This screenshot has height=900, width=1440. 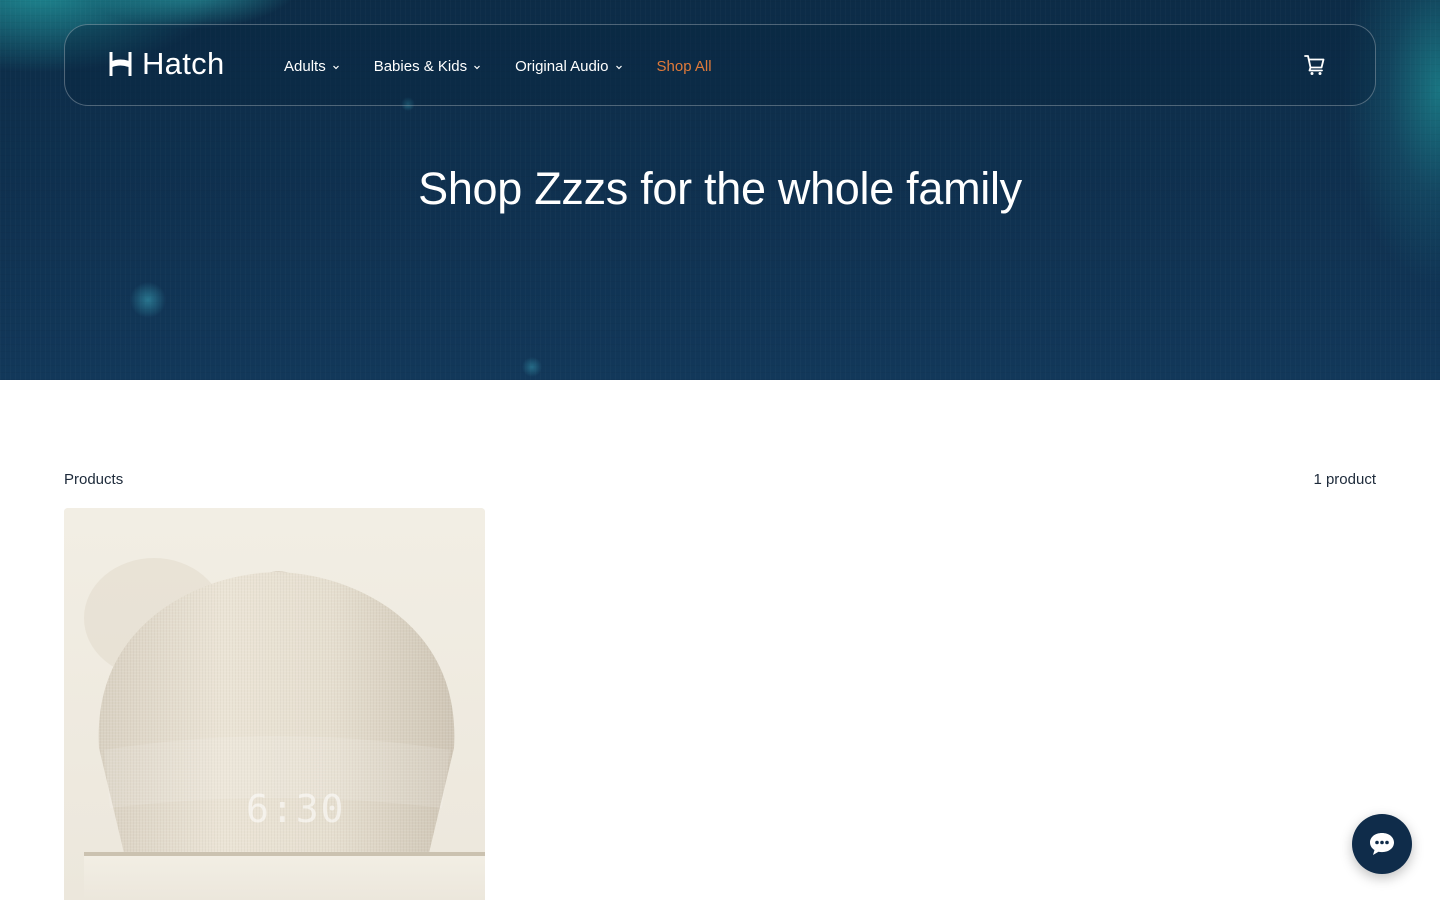 What do you see at coordinates (94, 479) in the screenshot?
I see `products-section-label: Products` at bounding box center [94, 479].